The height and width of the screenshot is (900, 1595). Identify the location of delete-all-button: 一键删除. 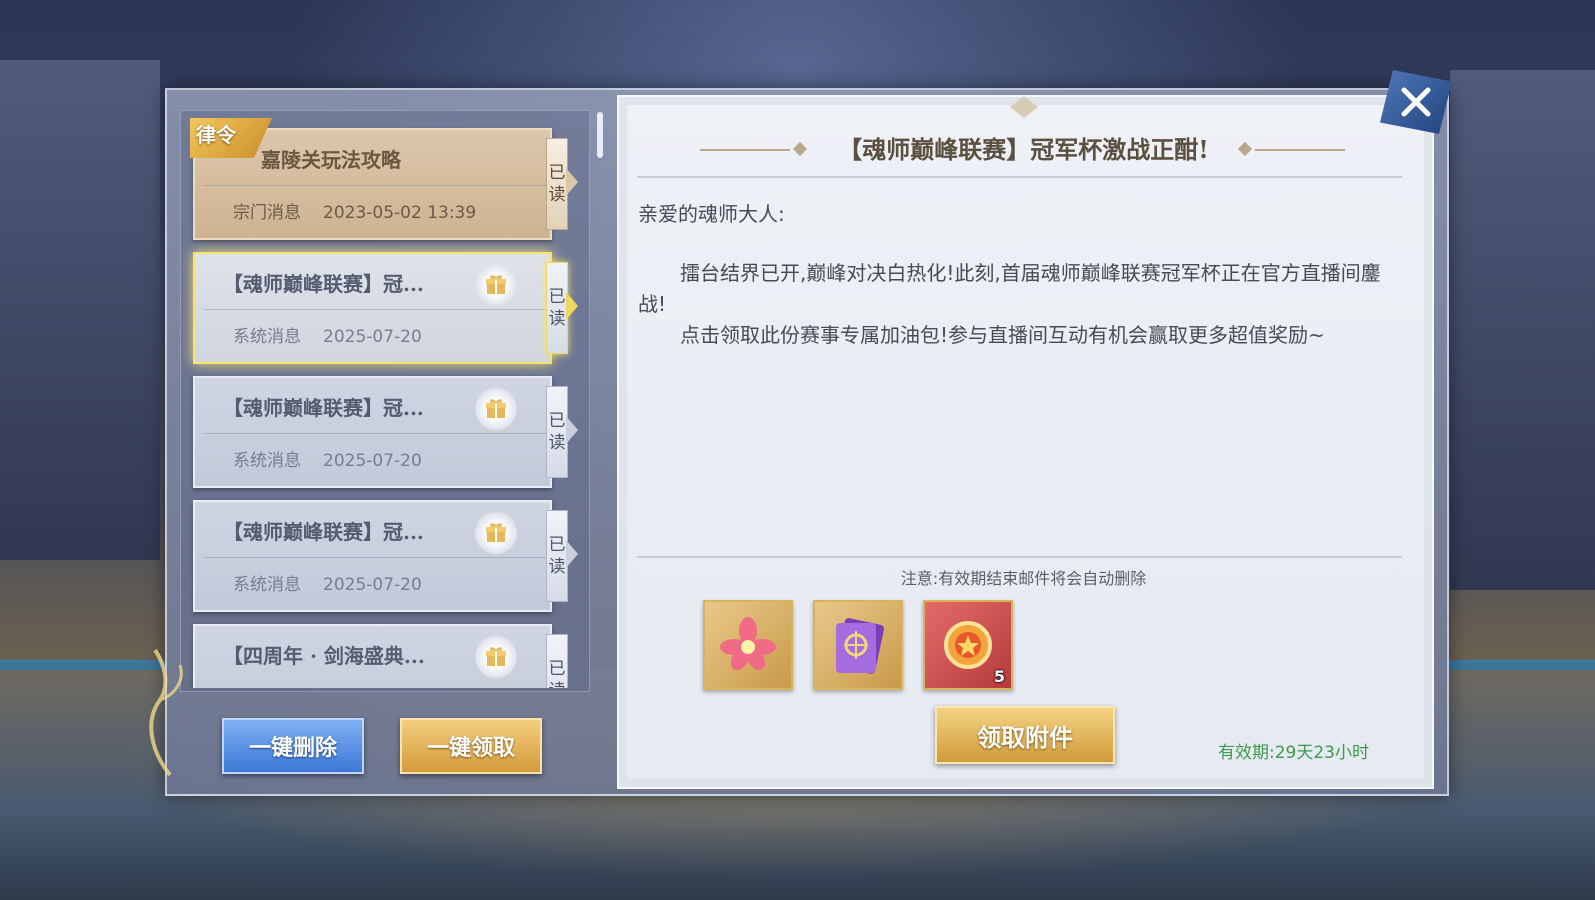
(293, 746).